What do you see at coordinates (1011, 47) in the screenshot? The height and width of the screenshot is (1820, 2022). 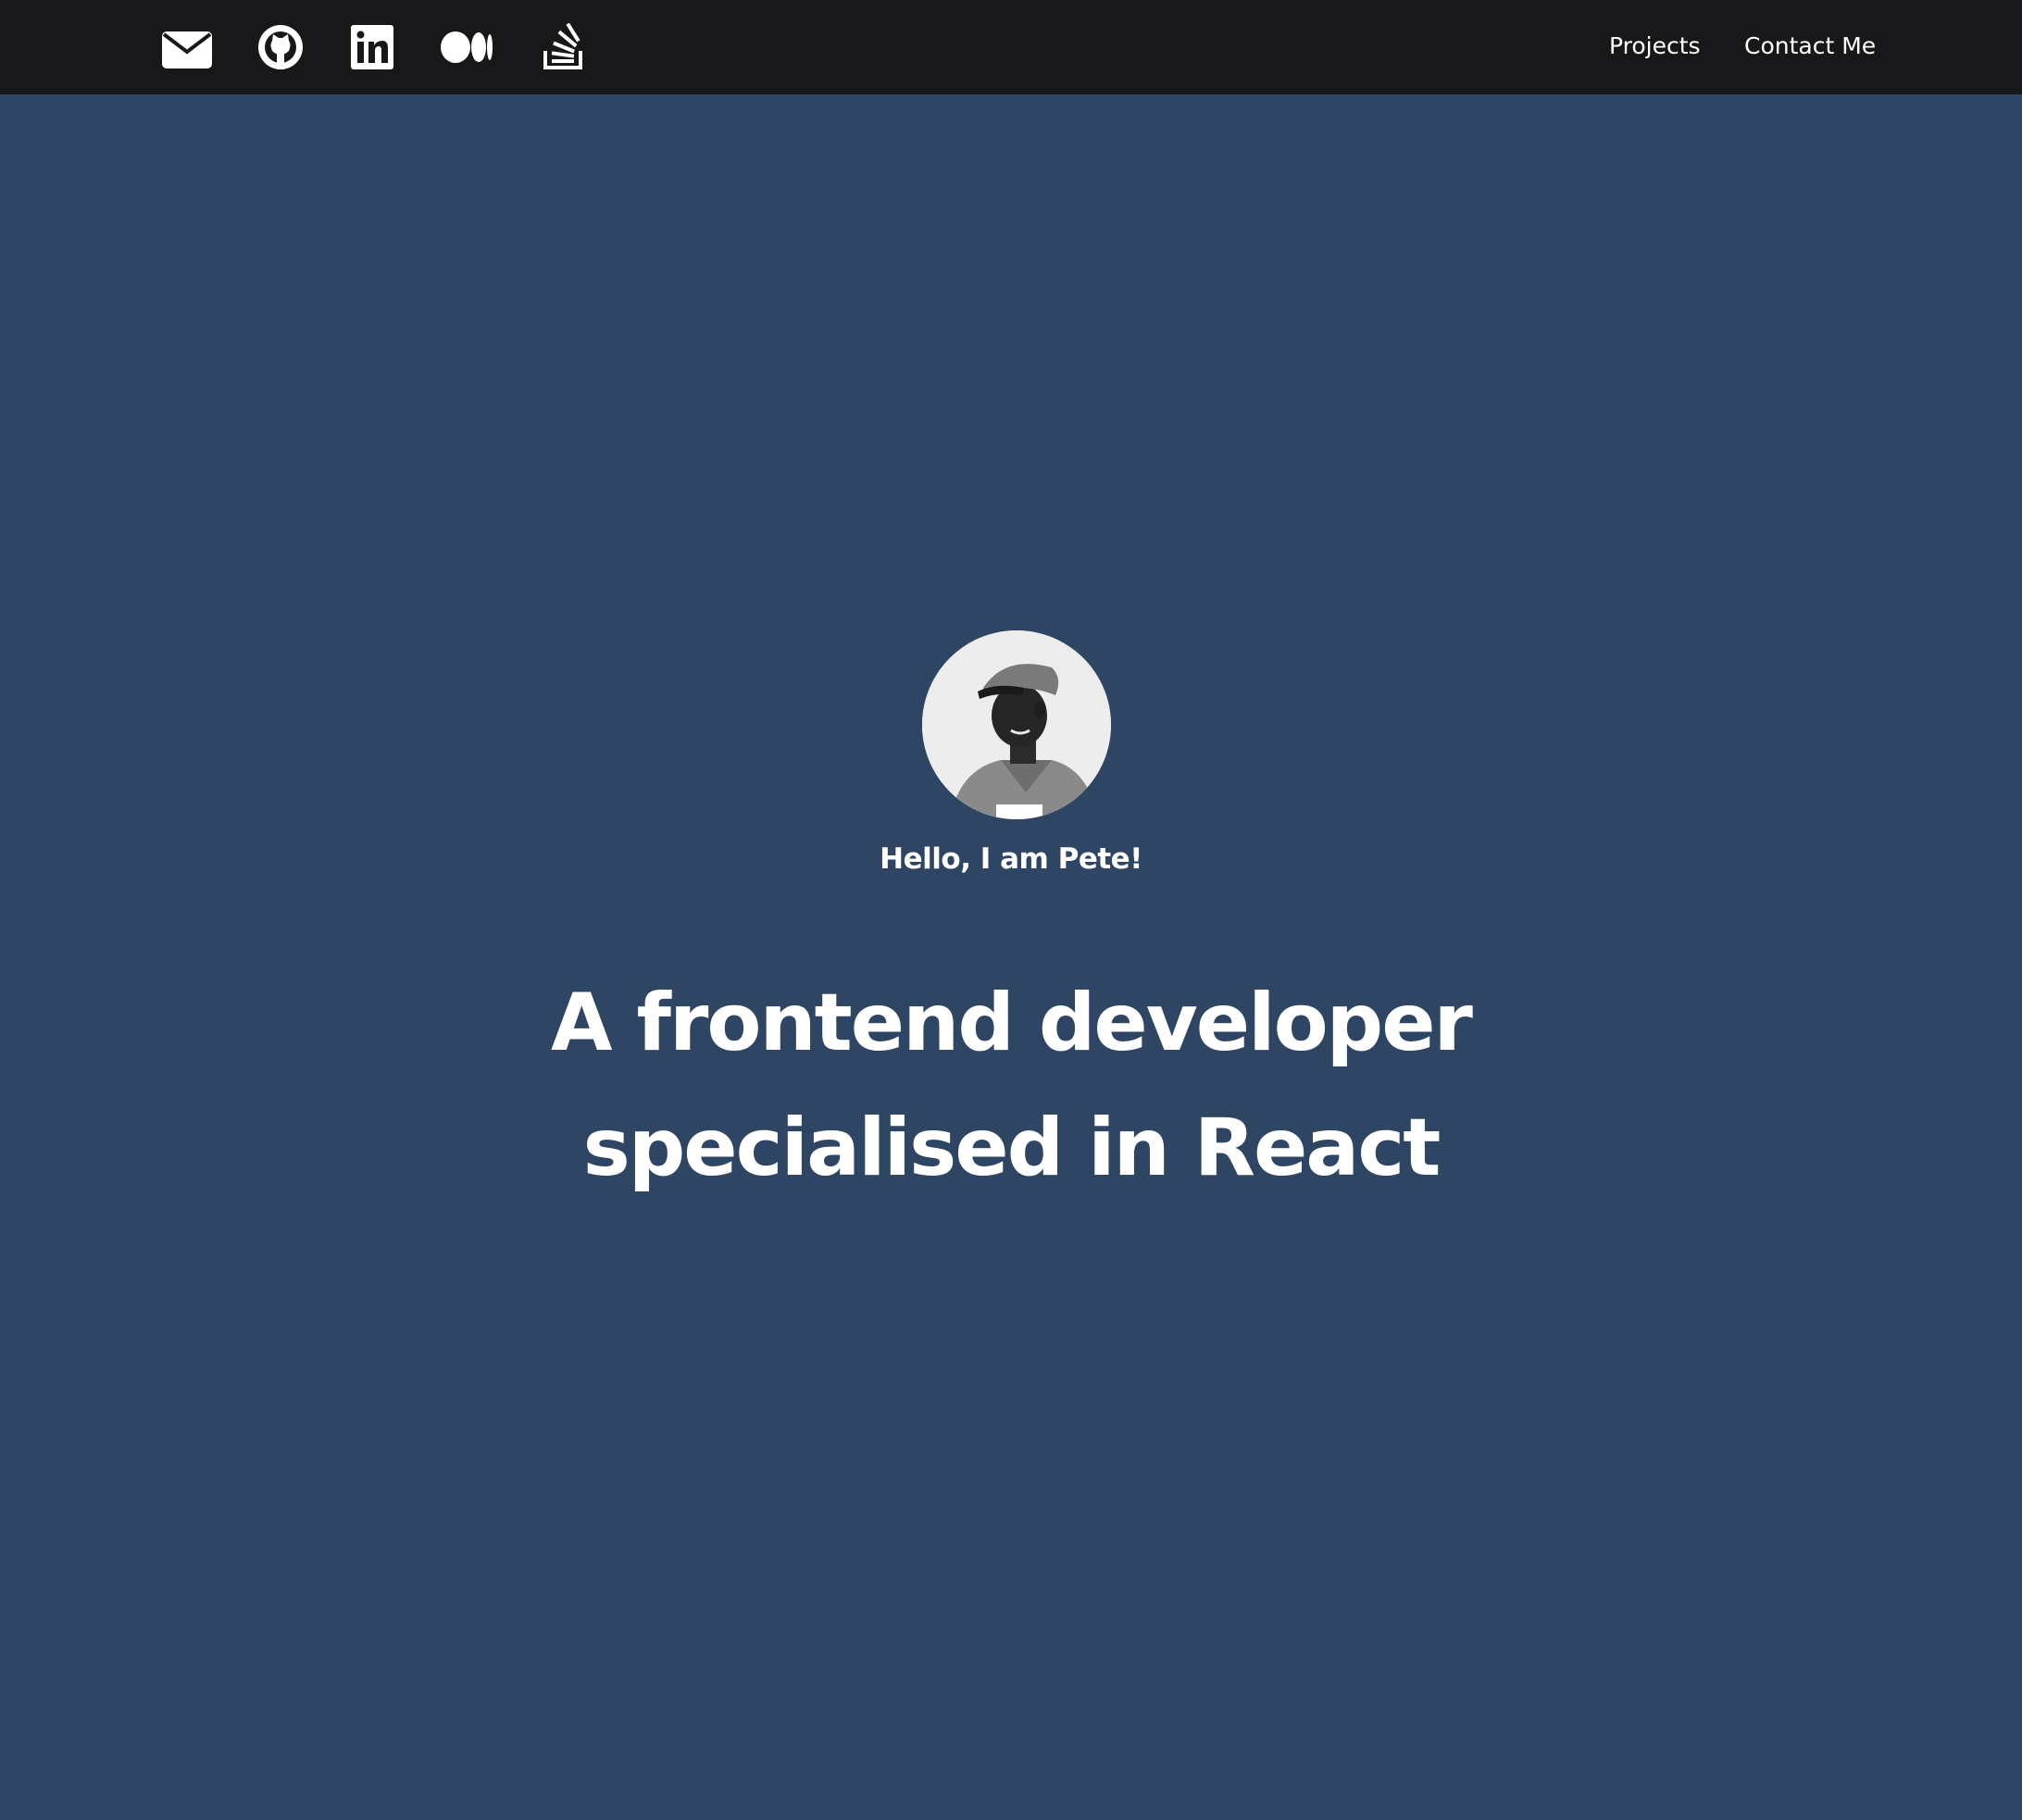 I see `top-nav-bar: Projects Contact Me` at bounding box center [1011, 47].